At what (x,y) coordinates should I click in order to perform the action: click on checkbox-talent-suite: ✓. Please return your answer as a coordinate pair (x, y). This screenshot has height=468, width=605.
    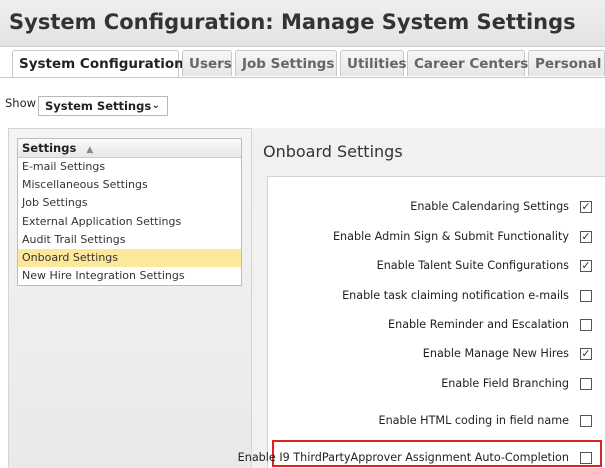
    Looking at the image, I should click on (586, 266).